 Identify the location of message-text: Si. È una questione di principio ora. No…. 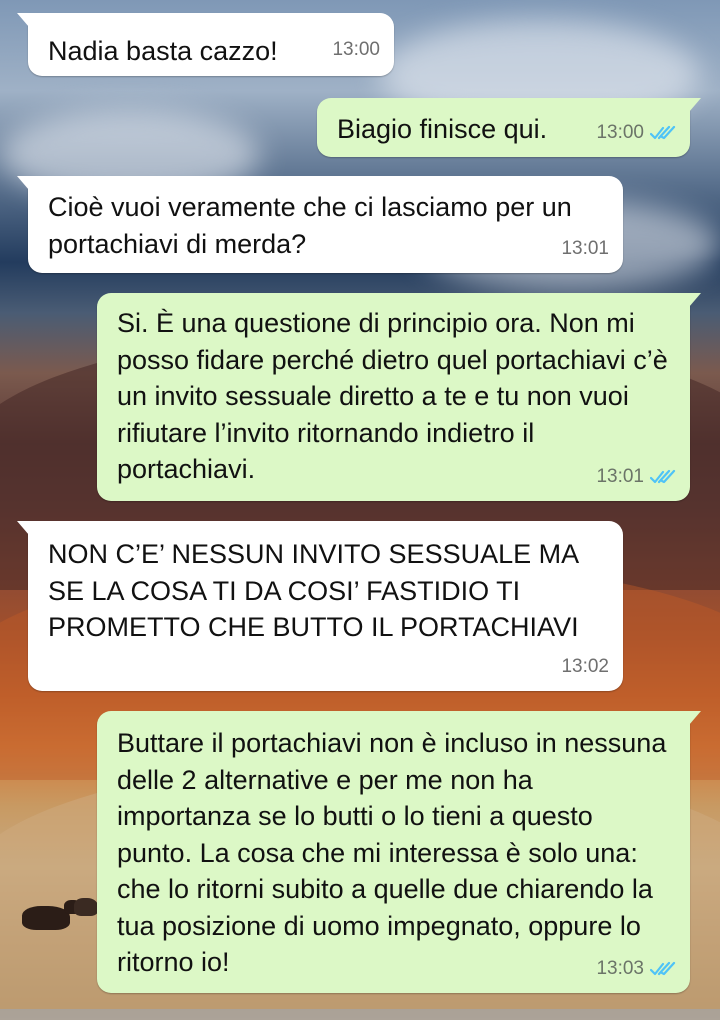
(392, 396).